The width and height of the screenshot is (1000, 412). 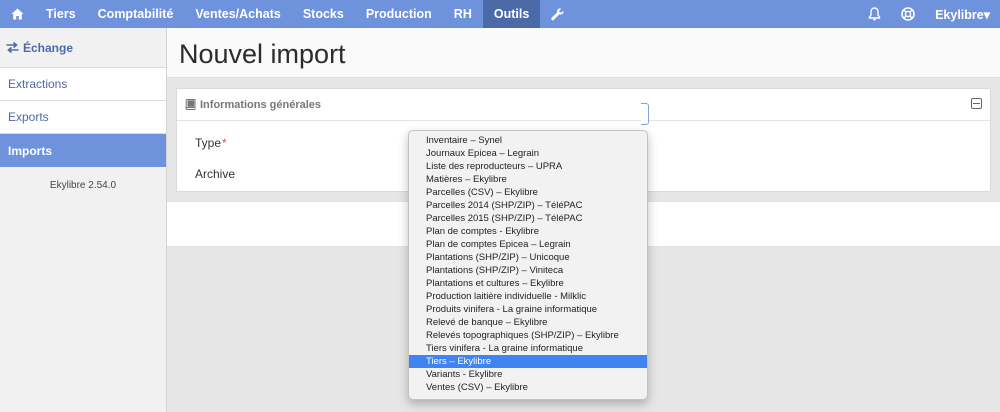 What do you see at coordinates (528, 205) in the screenshot?
I see `select-option: Parcelles 2014 (SHP/ZIP) – TéléPAC` at bounding box center [528, 205].